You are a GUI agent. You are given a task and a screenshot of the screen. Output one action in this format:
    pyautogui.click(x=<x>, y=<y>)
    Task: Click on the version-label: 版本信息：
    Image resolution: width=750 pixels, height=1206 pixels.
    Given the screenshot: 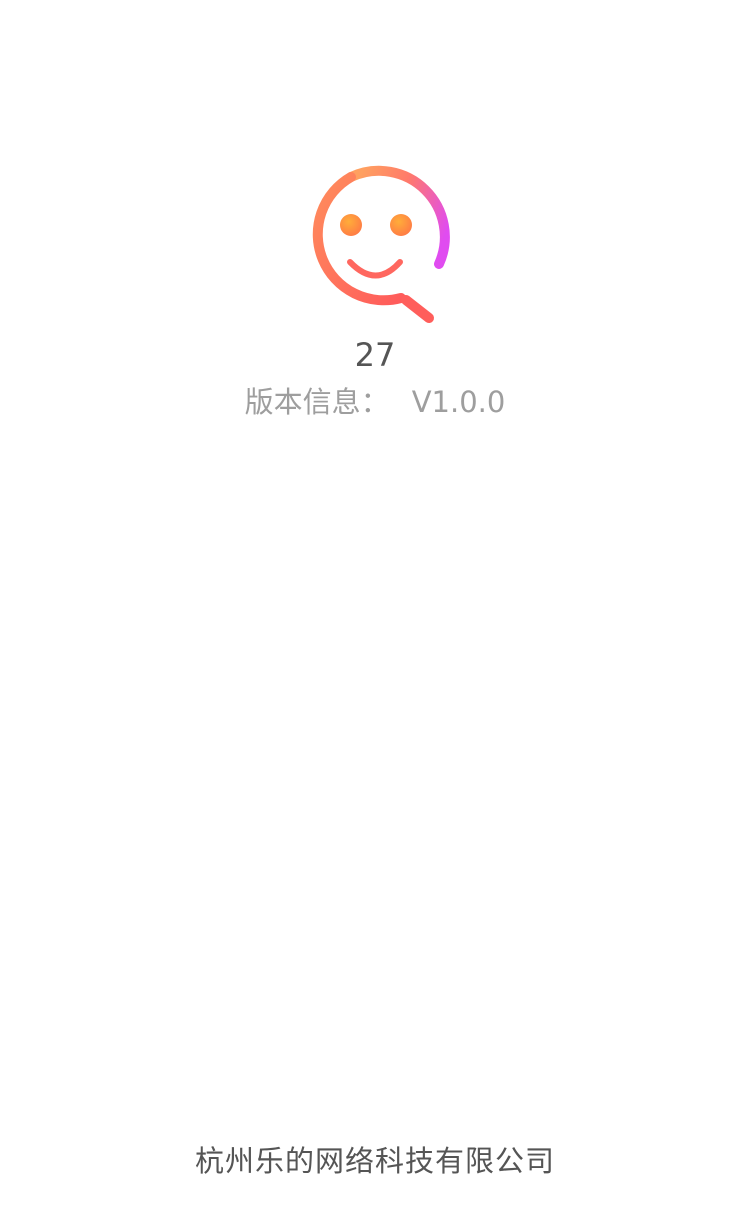 What is the action you would take?
    pyautogui.click(x=317, y=402)
    